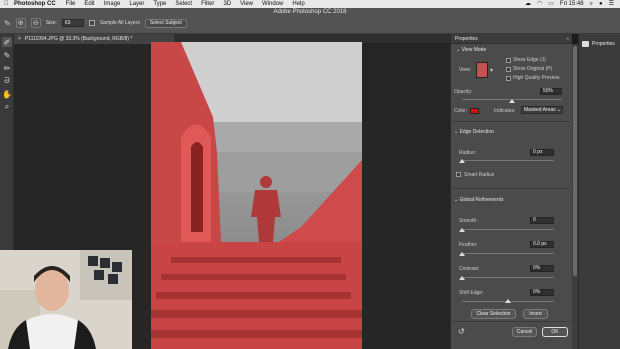 Image resolution: width=620 pixels, height=349 pixels. I want to click on menu-layer: Layer, so click(136, 4).